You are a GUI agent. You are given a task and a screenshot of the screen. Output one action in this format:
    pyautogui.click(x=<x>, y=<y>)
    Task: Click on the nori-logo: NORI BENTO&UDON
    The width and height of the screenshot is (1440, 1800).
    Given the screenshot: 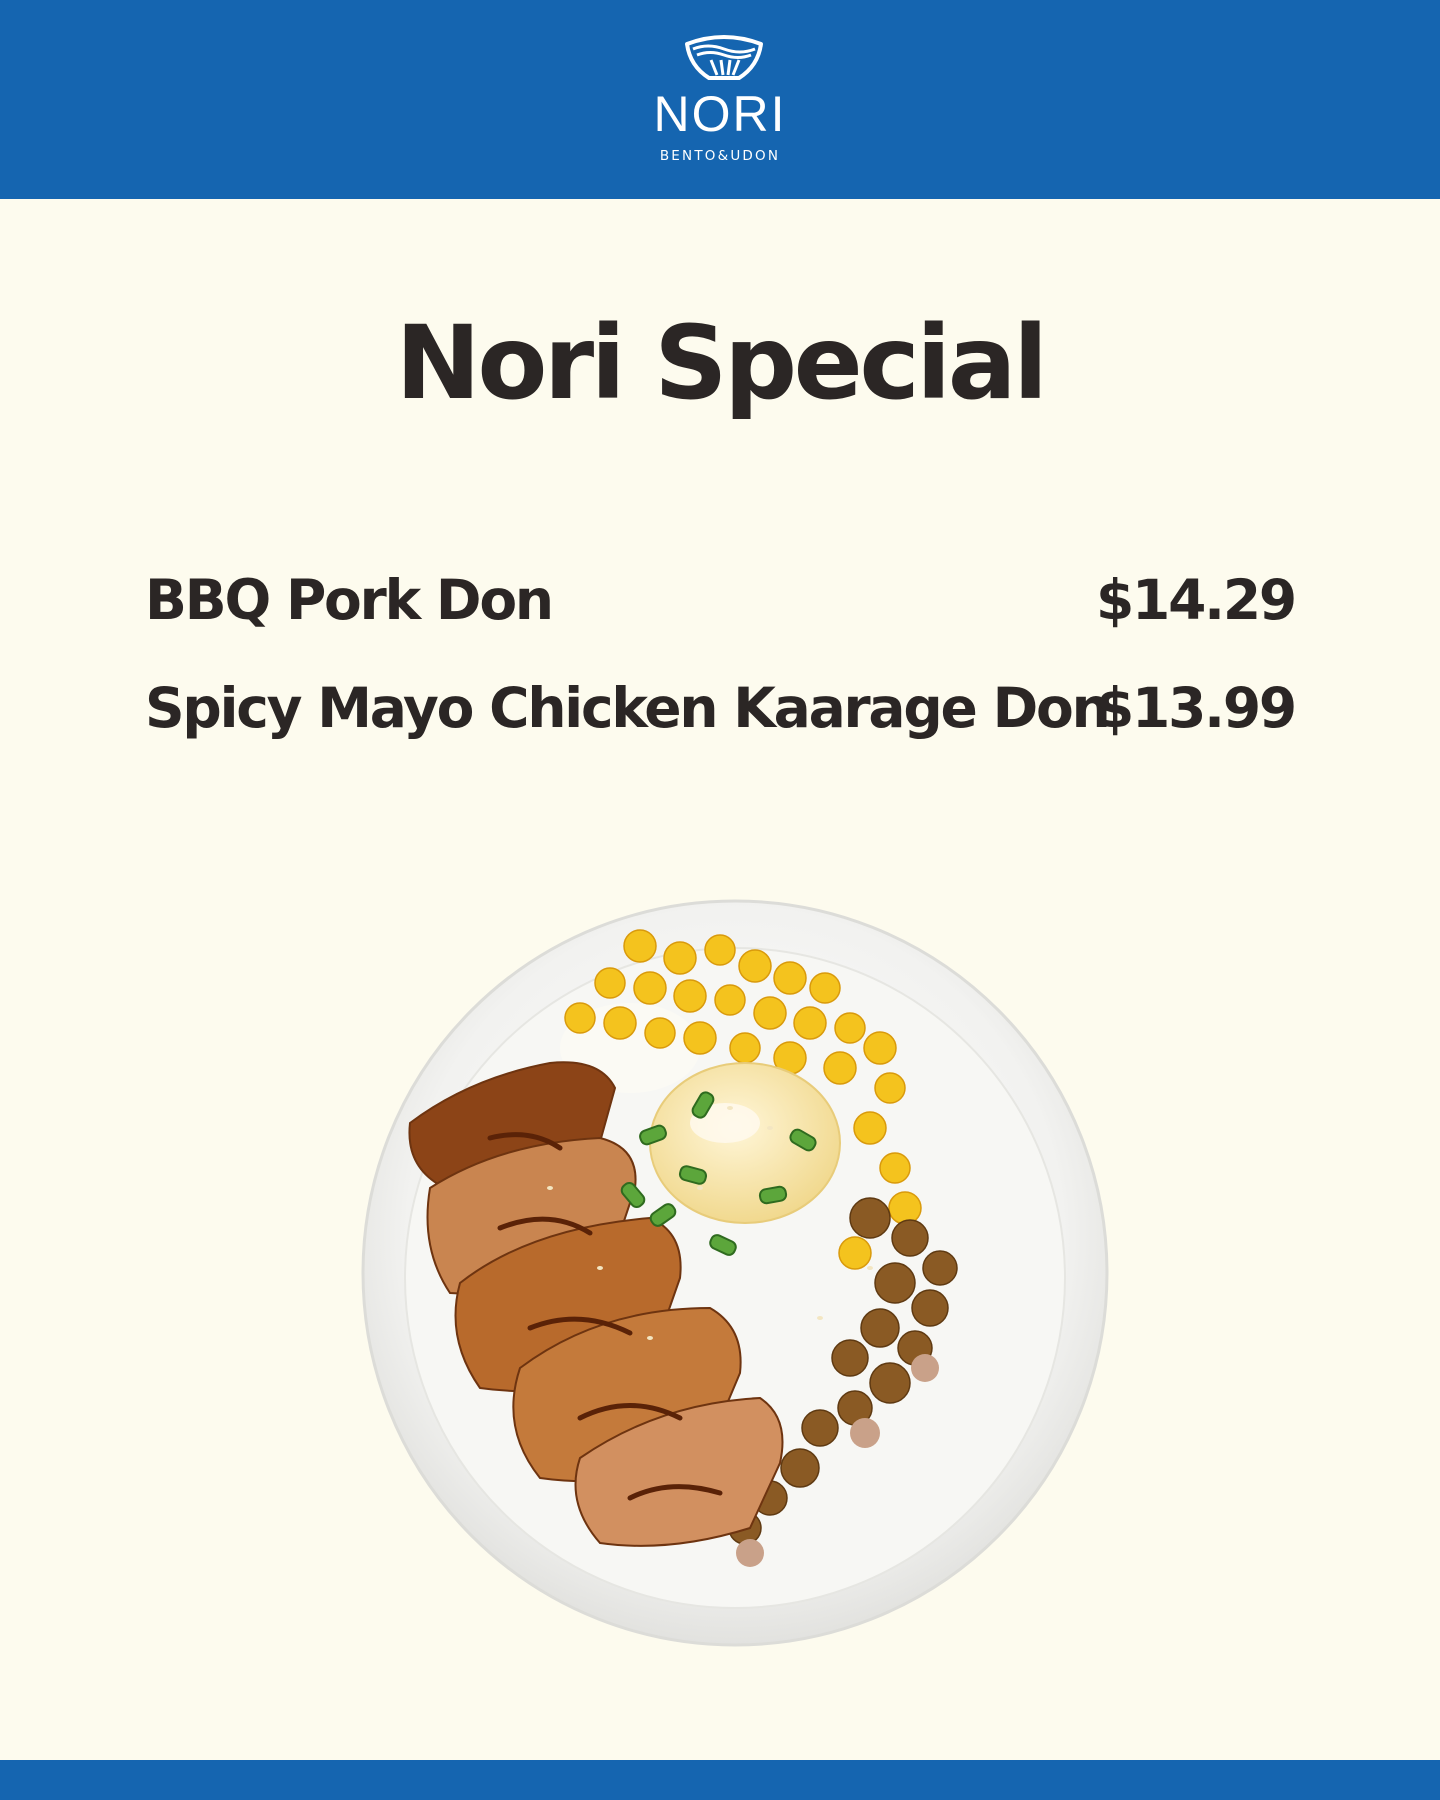 What is the action you would take?
    pyautogui.click(x=720, y=99)
    